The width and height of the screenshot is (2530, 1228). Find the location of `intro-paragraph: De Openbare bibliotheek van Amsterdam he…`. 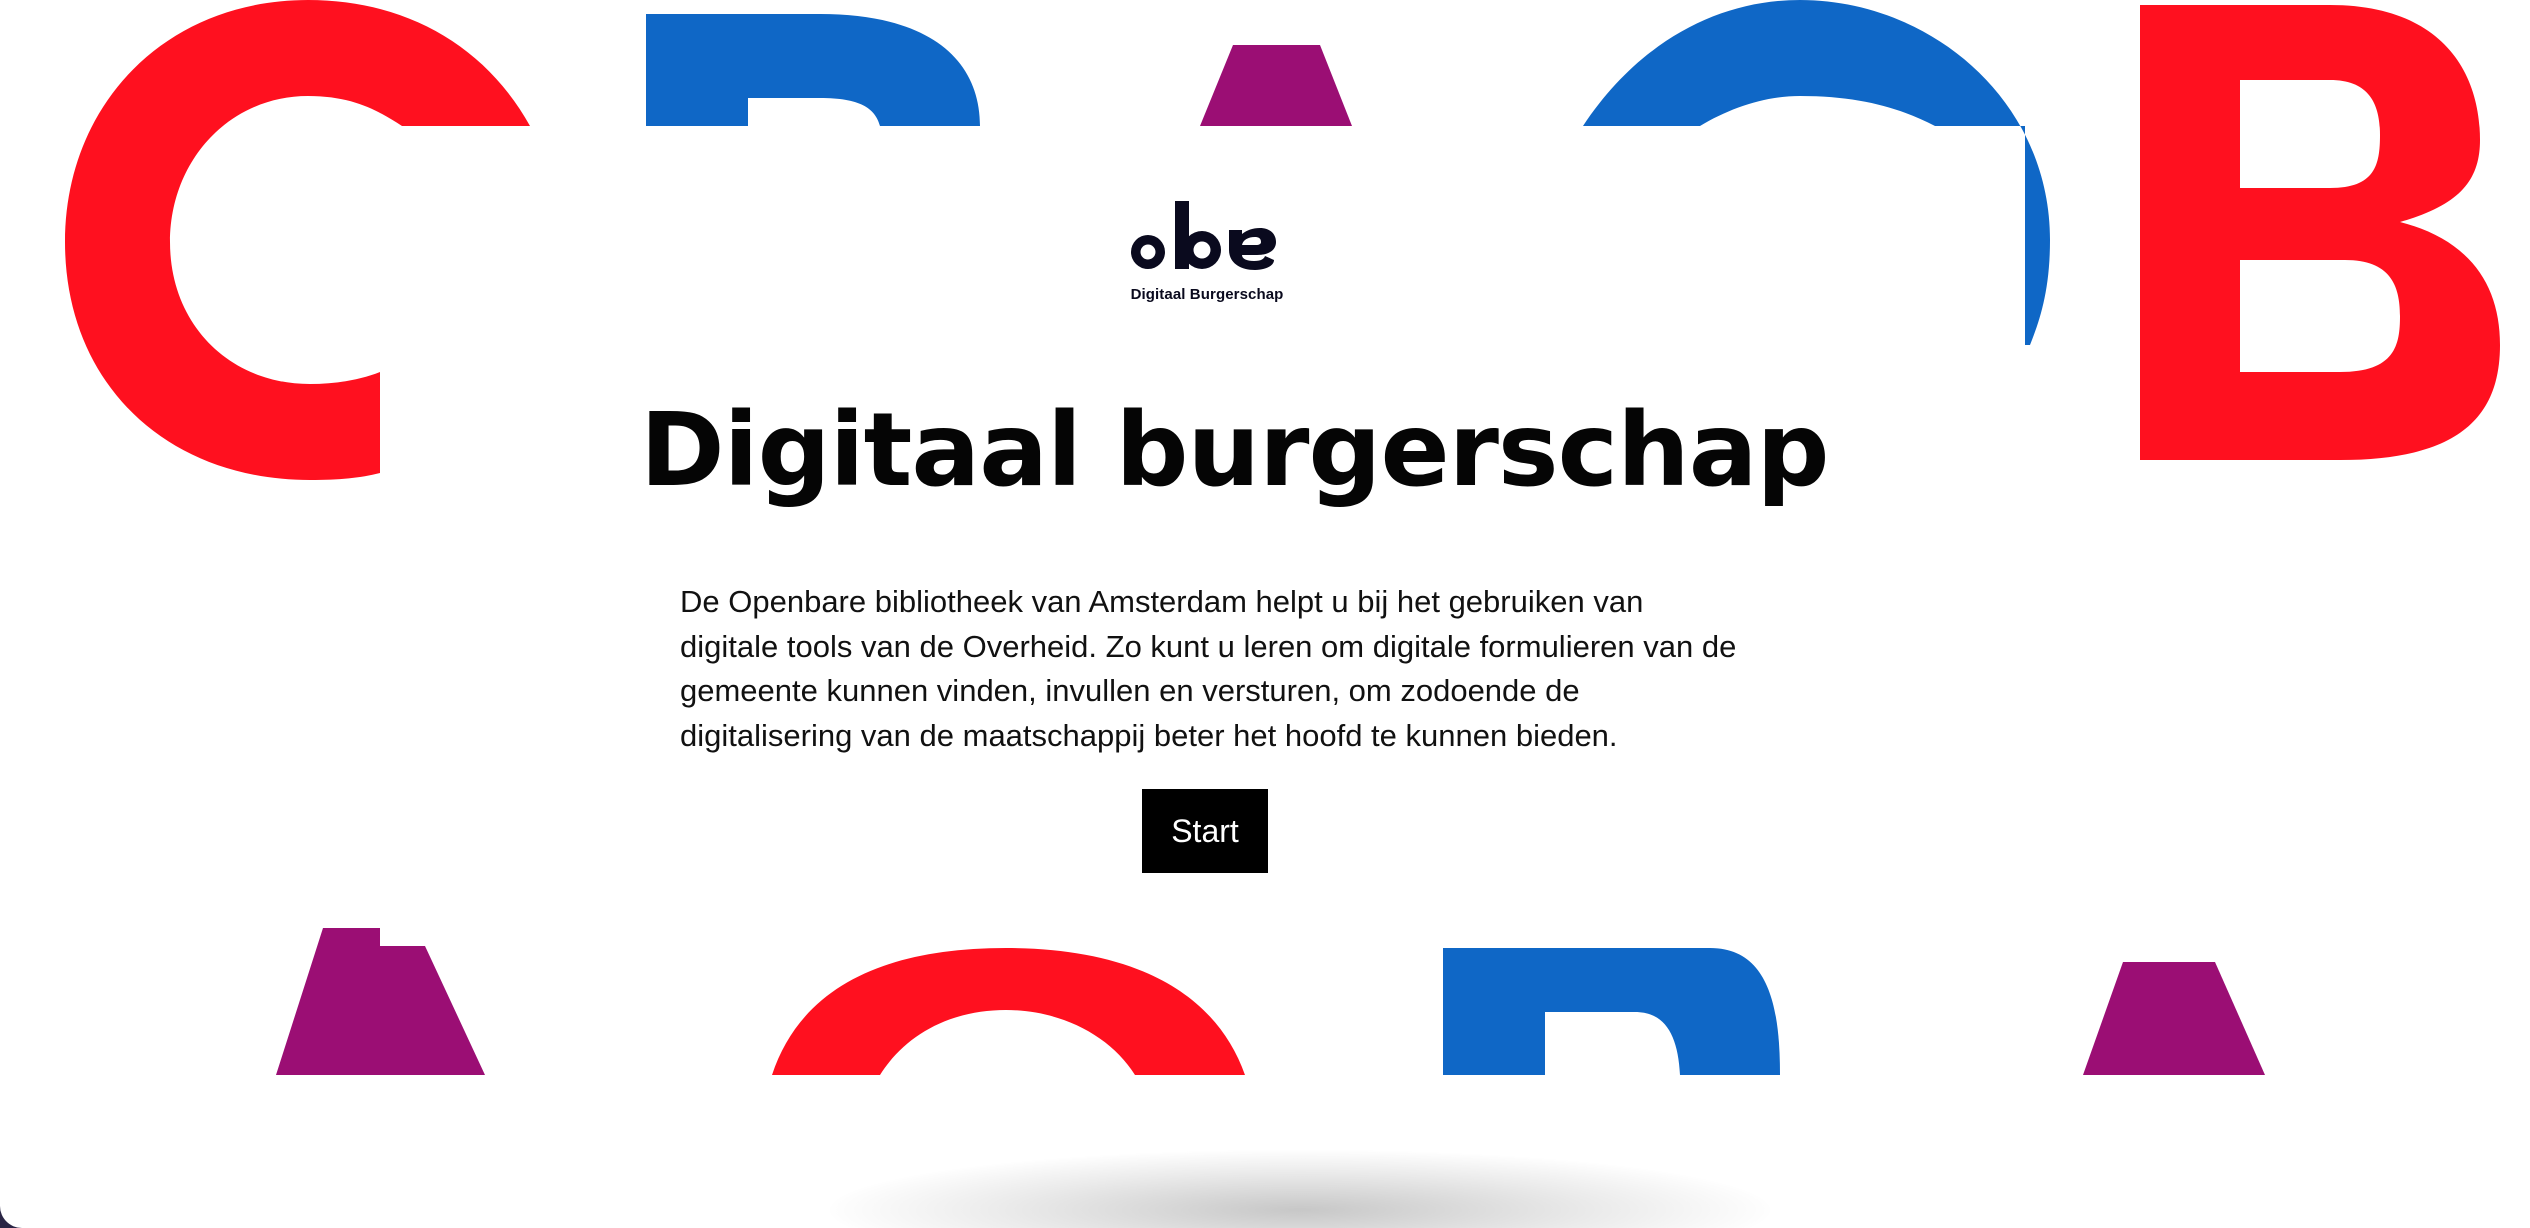

intro-paragraph: De Openbare bibliotheek van Amsterdam he… is located at coordinates (1208, 668).